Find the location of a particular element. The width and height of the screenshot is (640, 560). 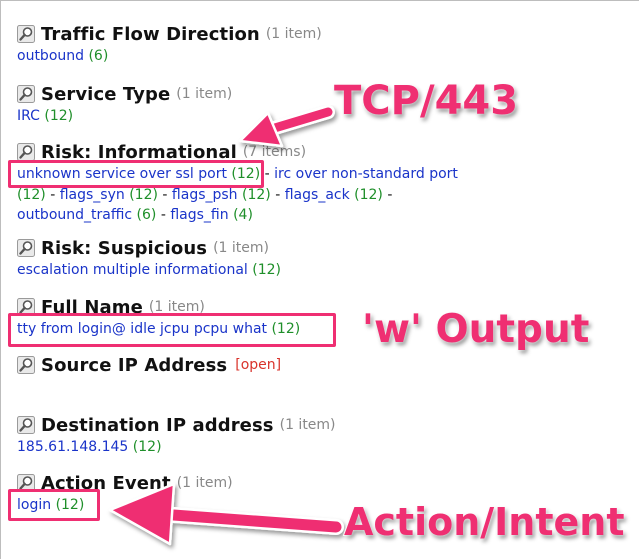

arrow-to-login is located at coordinates (226, 514).